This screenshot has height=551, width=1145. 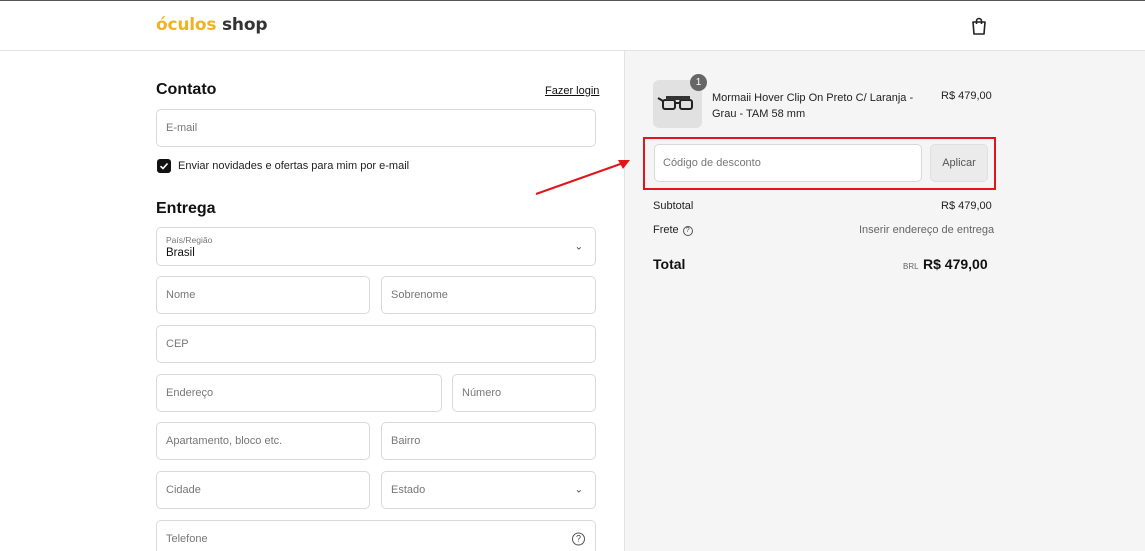 What do you see at coordinates (406, 441) in the screenshot?
I see `district-placeholder: Bairro` at bounding box center [406, 441].